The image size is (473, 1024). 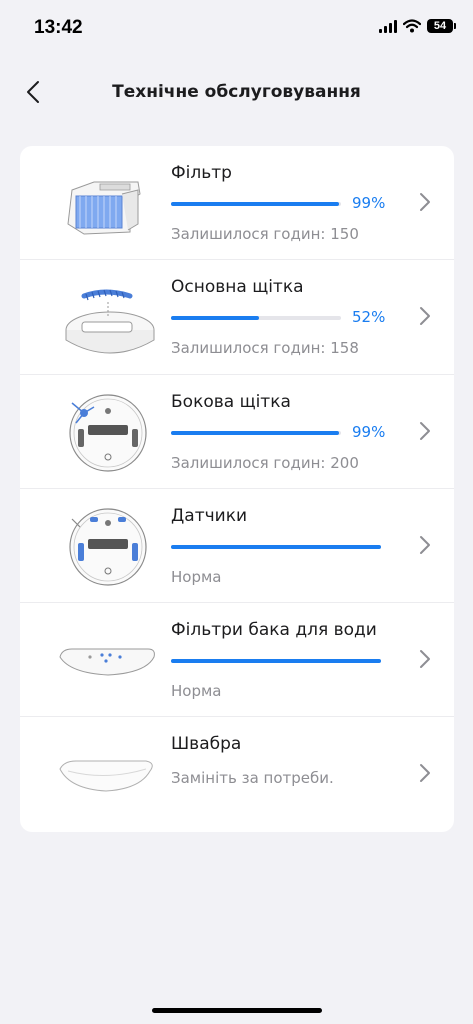 What do you see at coordinates (231, 401) in the screenshot?
I see `item-title: Бокова щітка` at bounding box center [231, 401].